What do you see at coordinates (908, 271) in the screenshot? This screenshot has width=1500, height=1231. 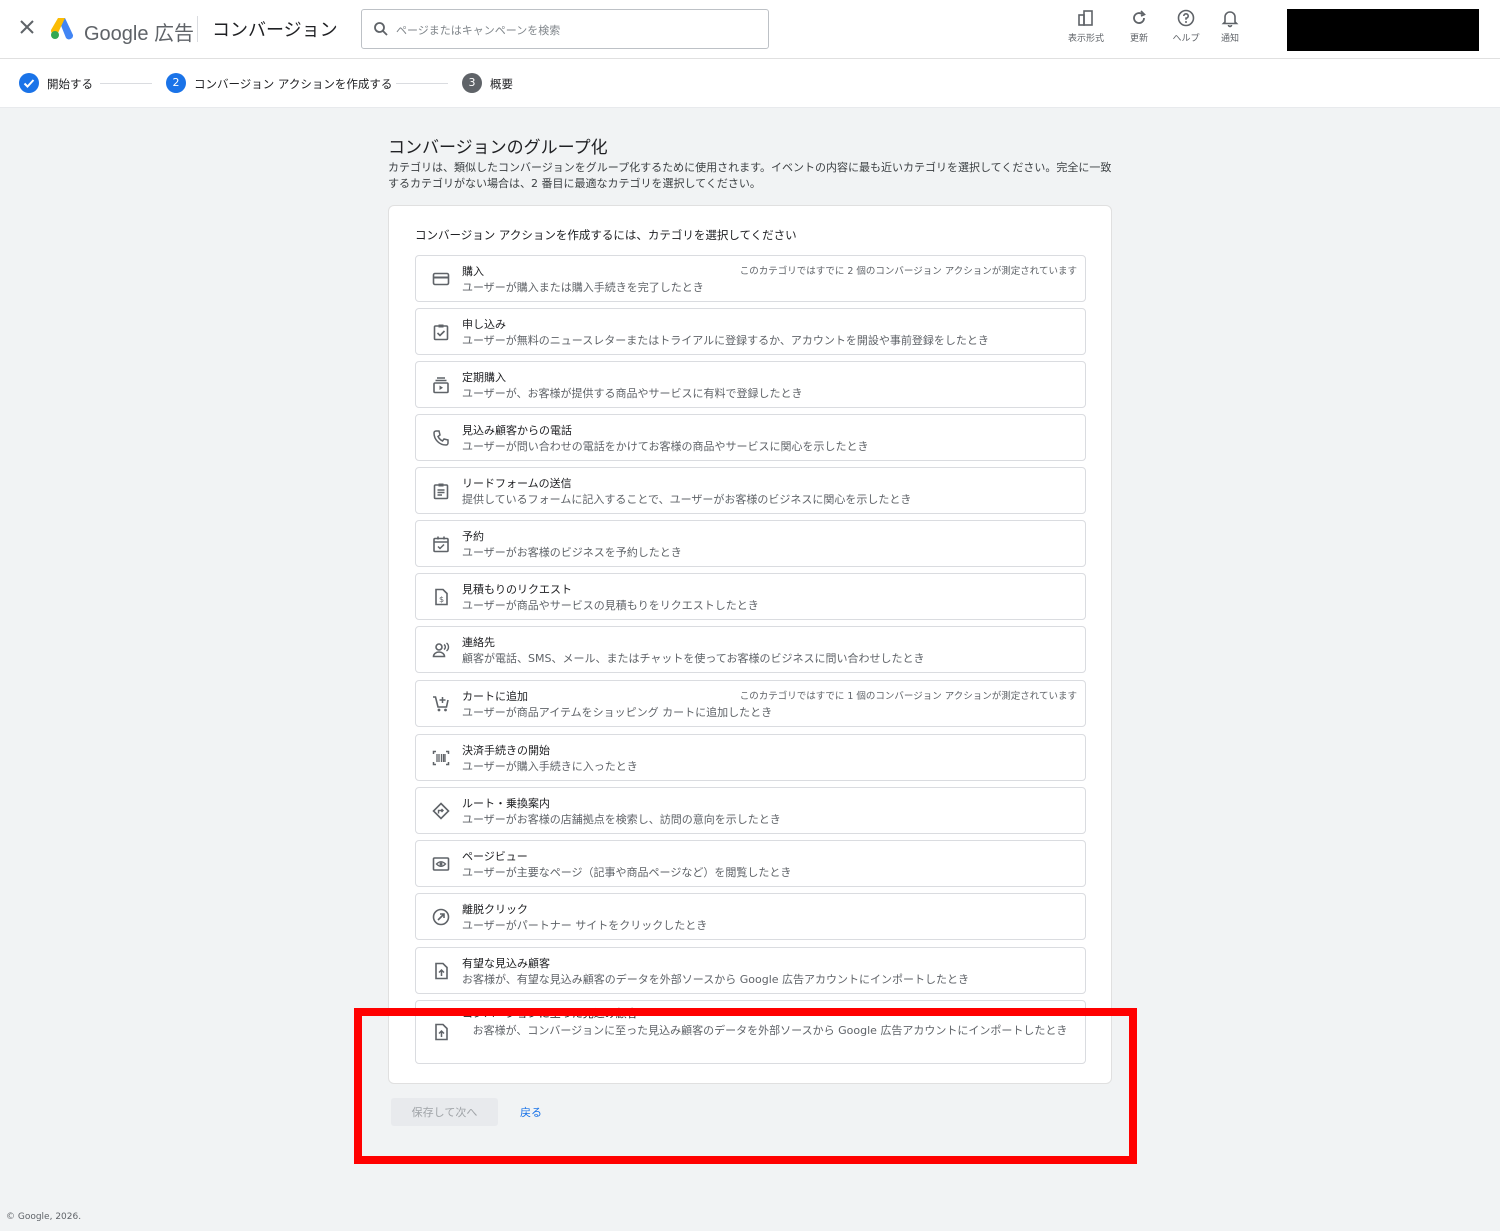 I see `option-existing-note: このカテゴリではすでに 2 個のコンバージョン アクションが測定されています` at bounding box center [908, 271].